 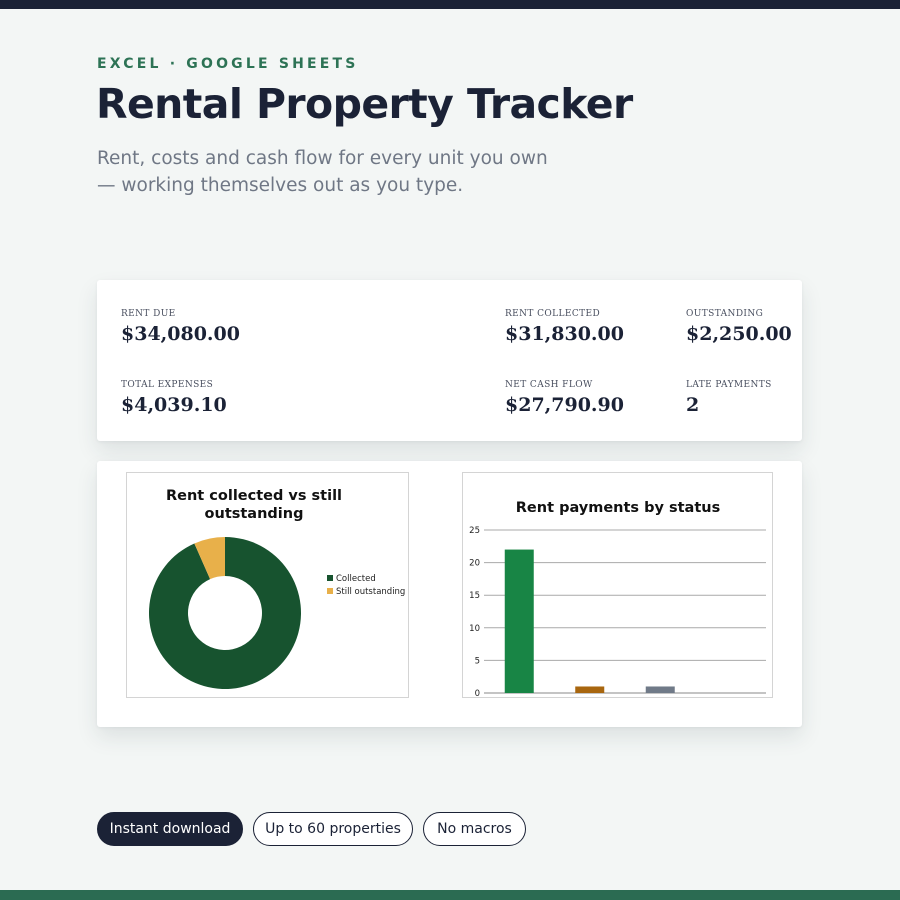 I want to click on instant-download-button: Instant download, so click(x=170, y=829).